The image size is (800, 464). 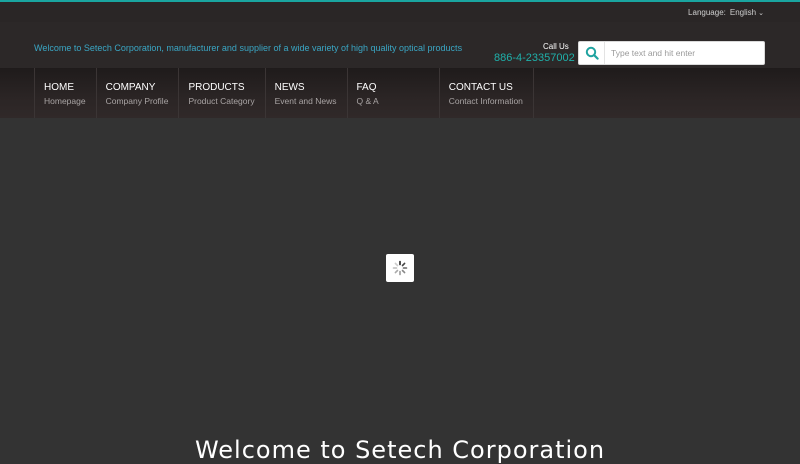 I want to click on nav-item-faq: FAQ Q & A, so click(x=392, y=93).